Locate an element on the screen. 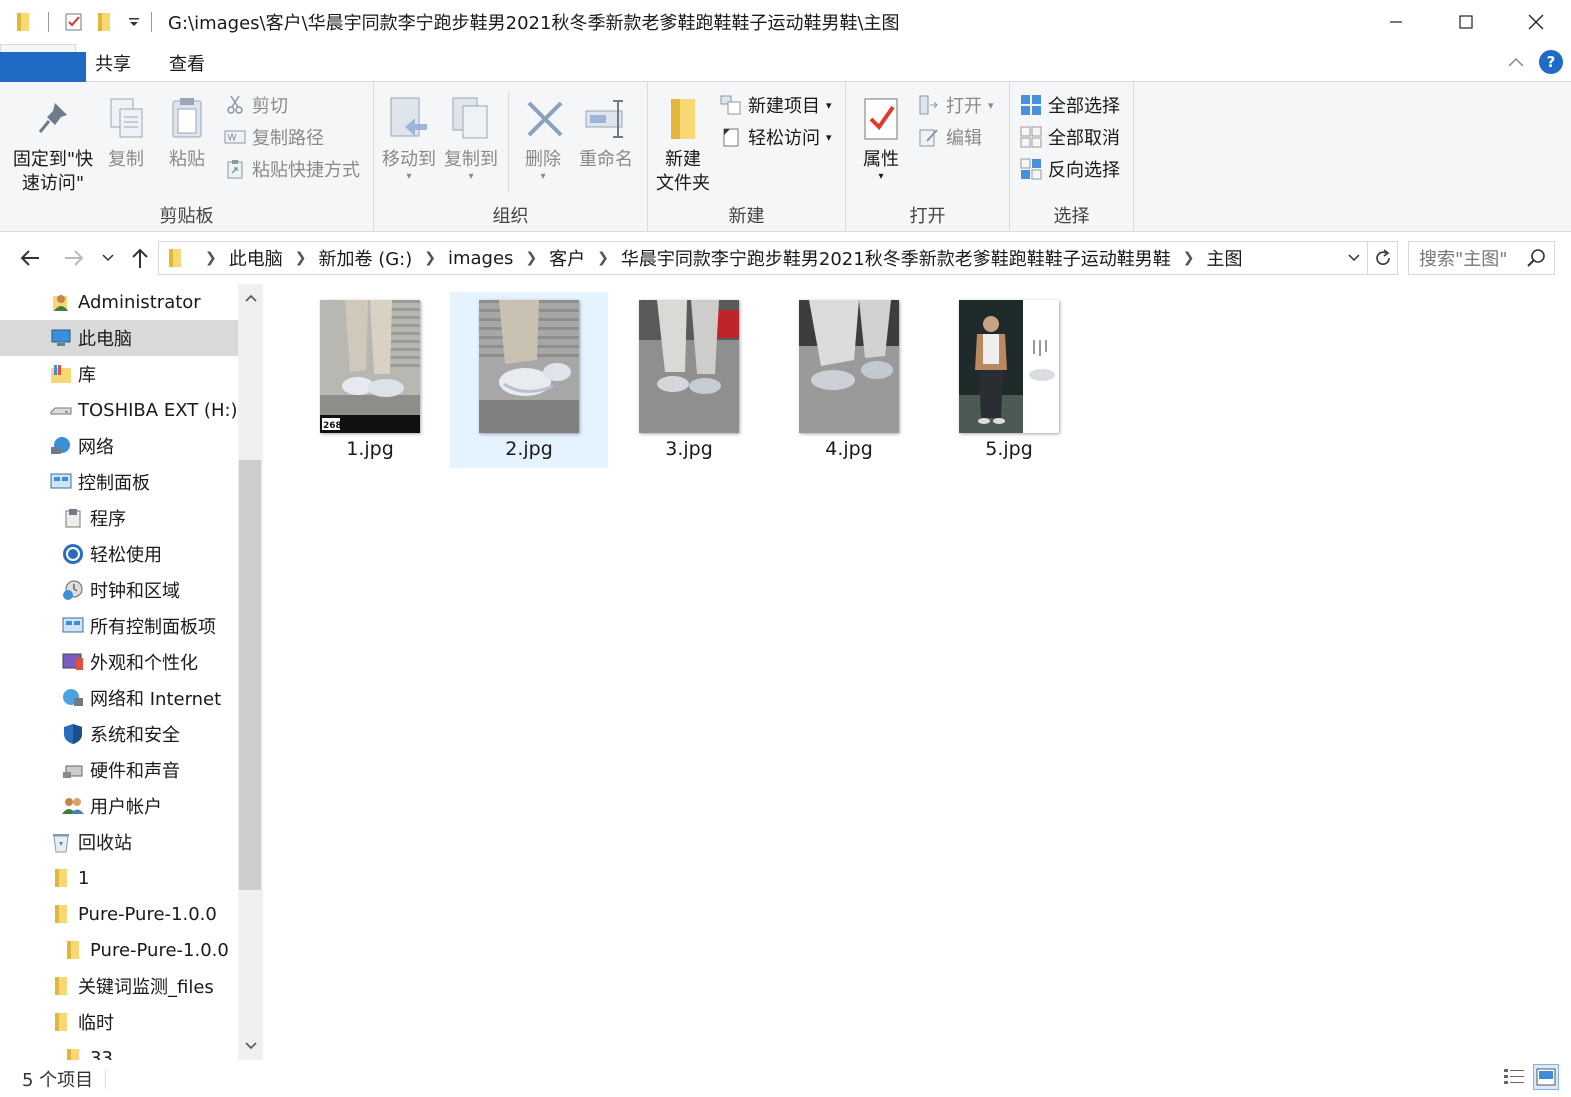 Image resolution: width=1571 pixels, height=1097 pixels. tab-view: 查看 is located at coordinates (187, 62).